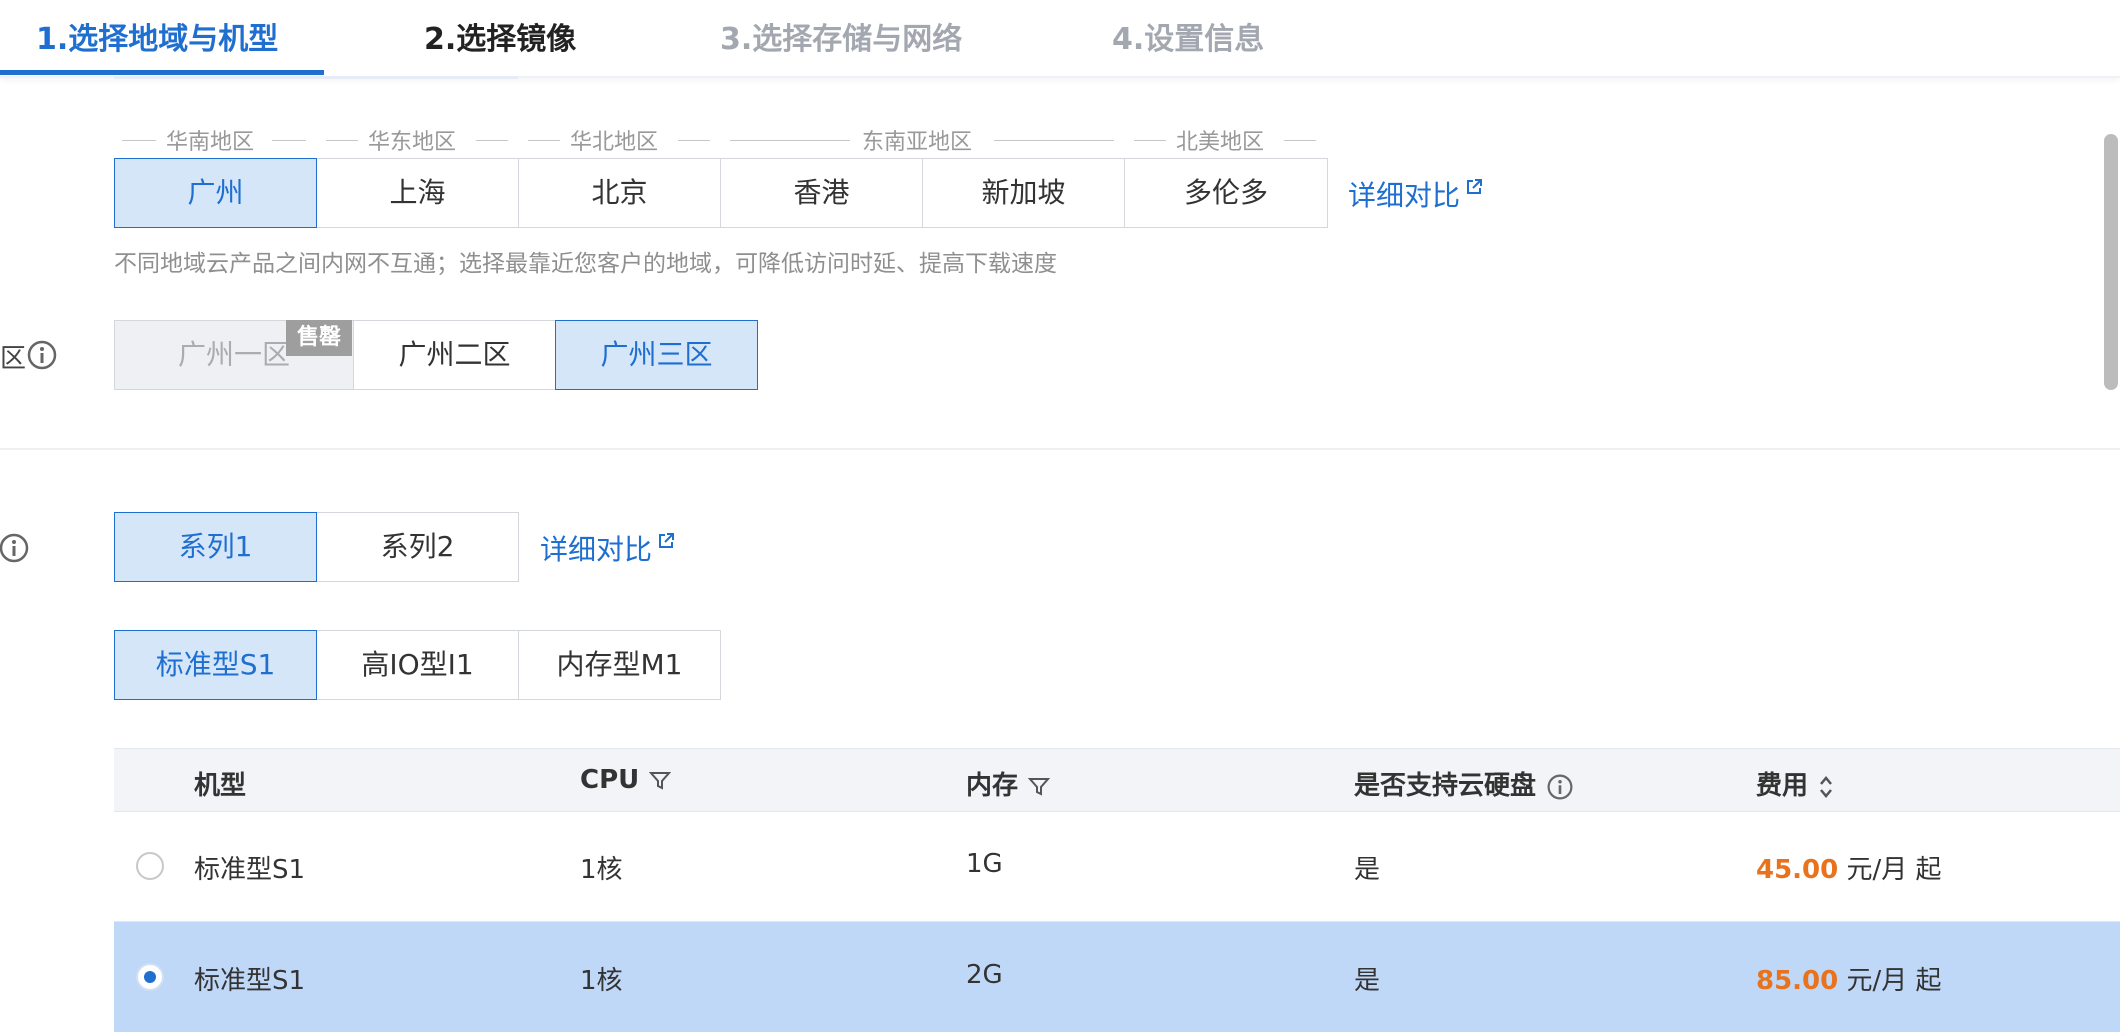  Describe the element at coordinates (917, 142) in the screenshot. I see `region-group-label: 东南亚地区` at that location.